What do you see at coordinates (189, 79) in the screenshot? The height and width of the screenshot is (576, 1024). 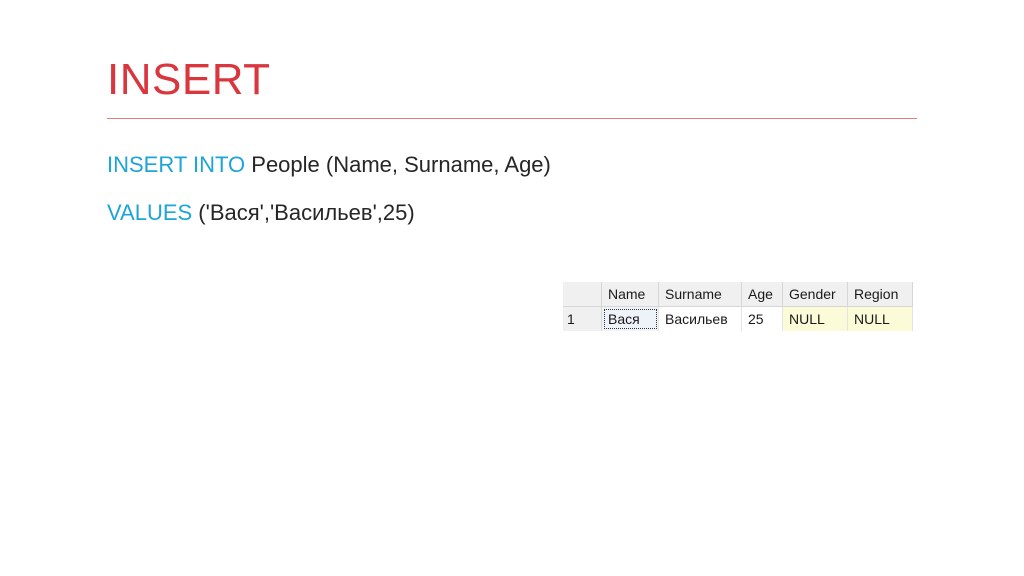 I see `slide-title: INSERT` at bounding box center [189, 79].